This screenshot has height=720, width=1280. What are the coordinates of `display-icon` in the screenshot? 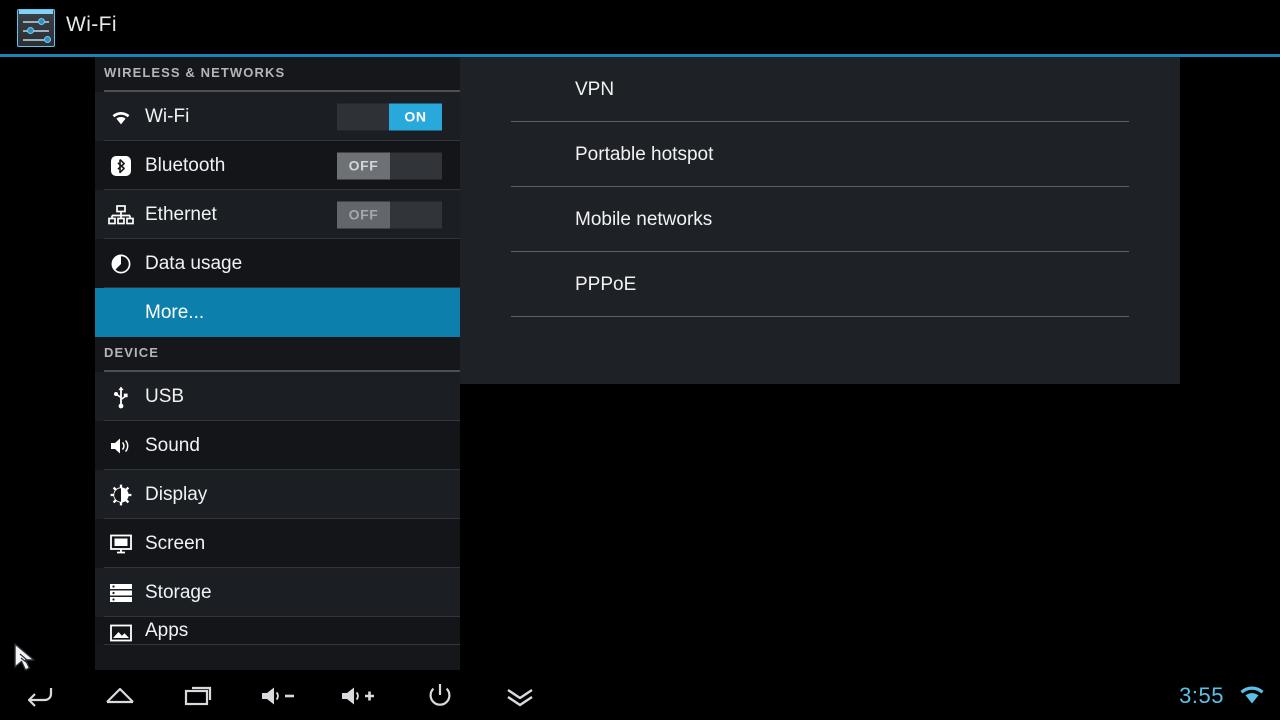 It's located at (121, 495).